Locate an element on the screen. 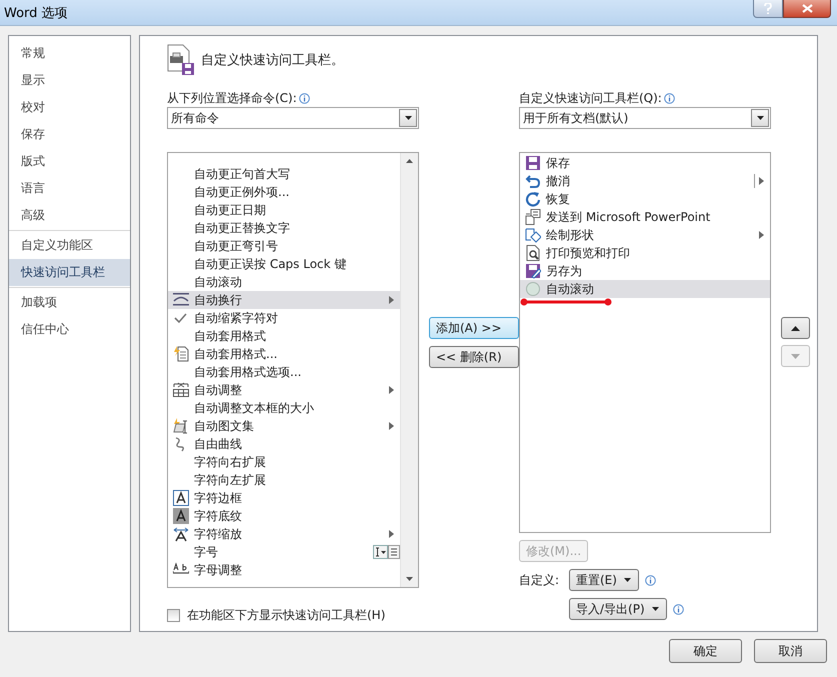  list-item: 恢复 is located at coordinates (645, 199).